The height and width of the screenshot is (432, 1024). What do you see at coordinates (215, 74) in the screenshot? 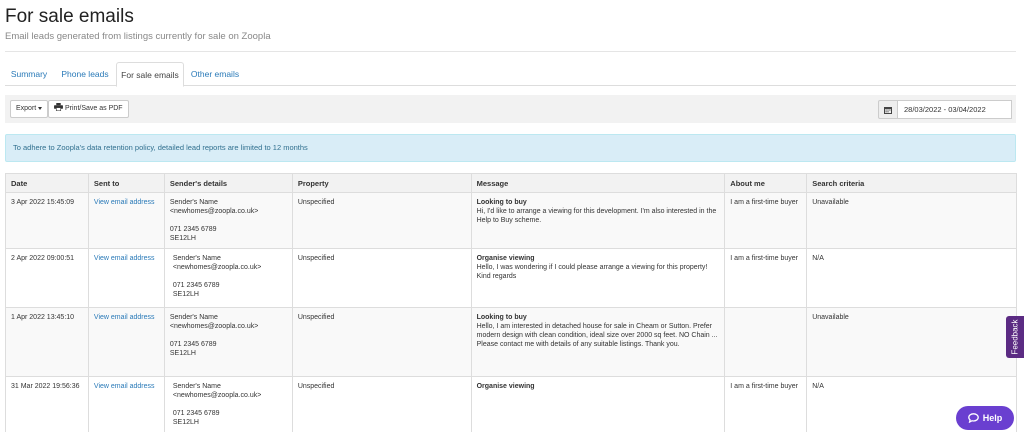
I see `tab-other-emails: Other emails` at bounding box center [215, 74].